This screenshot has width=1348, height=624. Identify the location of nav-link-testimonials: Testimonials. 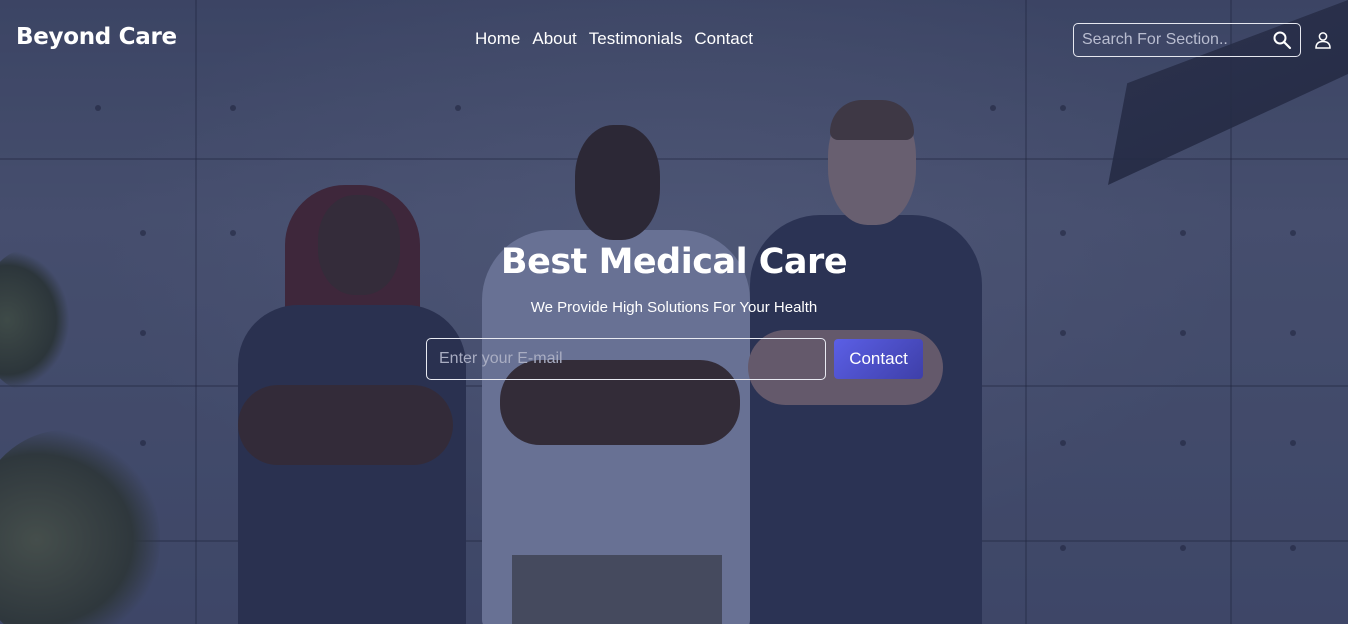
(636, 39).